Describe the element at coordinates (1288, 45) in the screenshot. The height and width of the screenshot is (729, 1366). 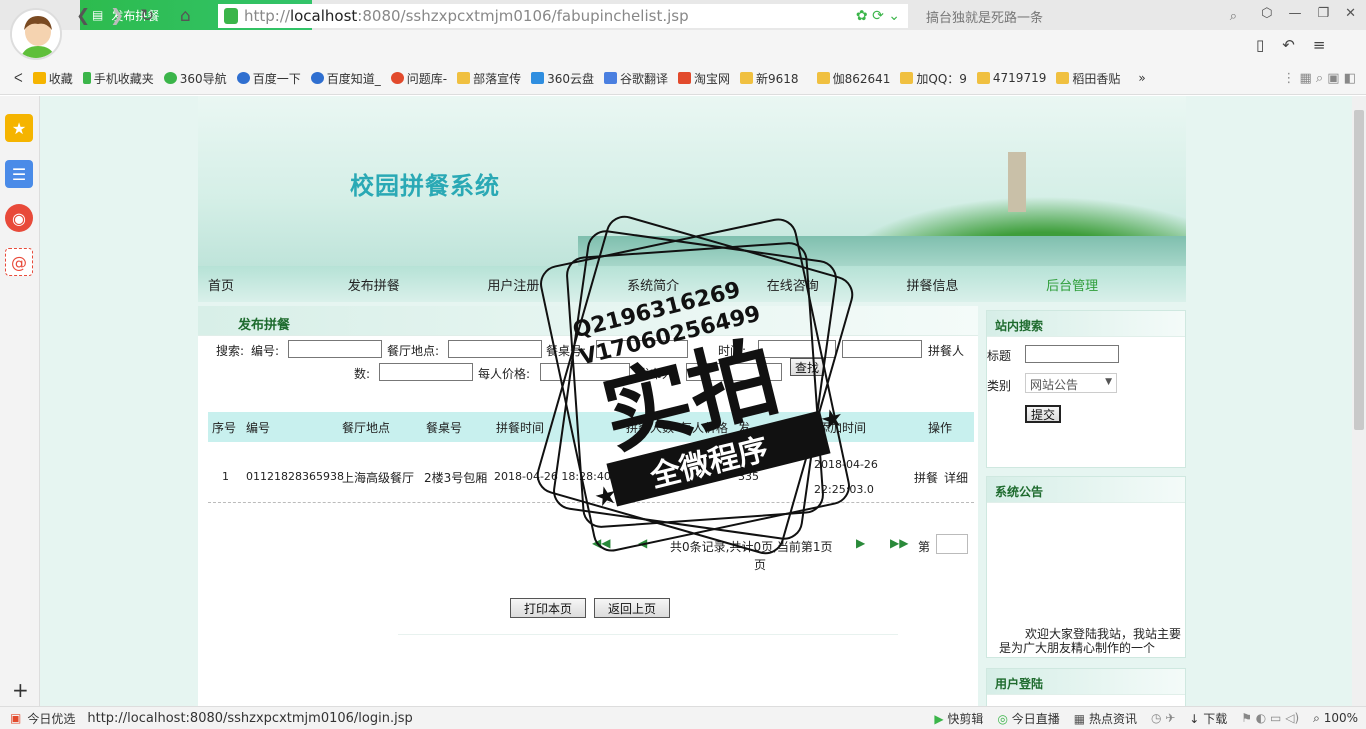
I see `undo-icon: ↶` at that location.